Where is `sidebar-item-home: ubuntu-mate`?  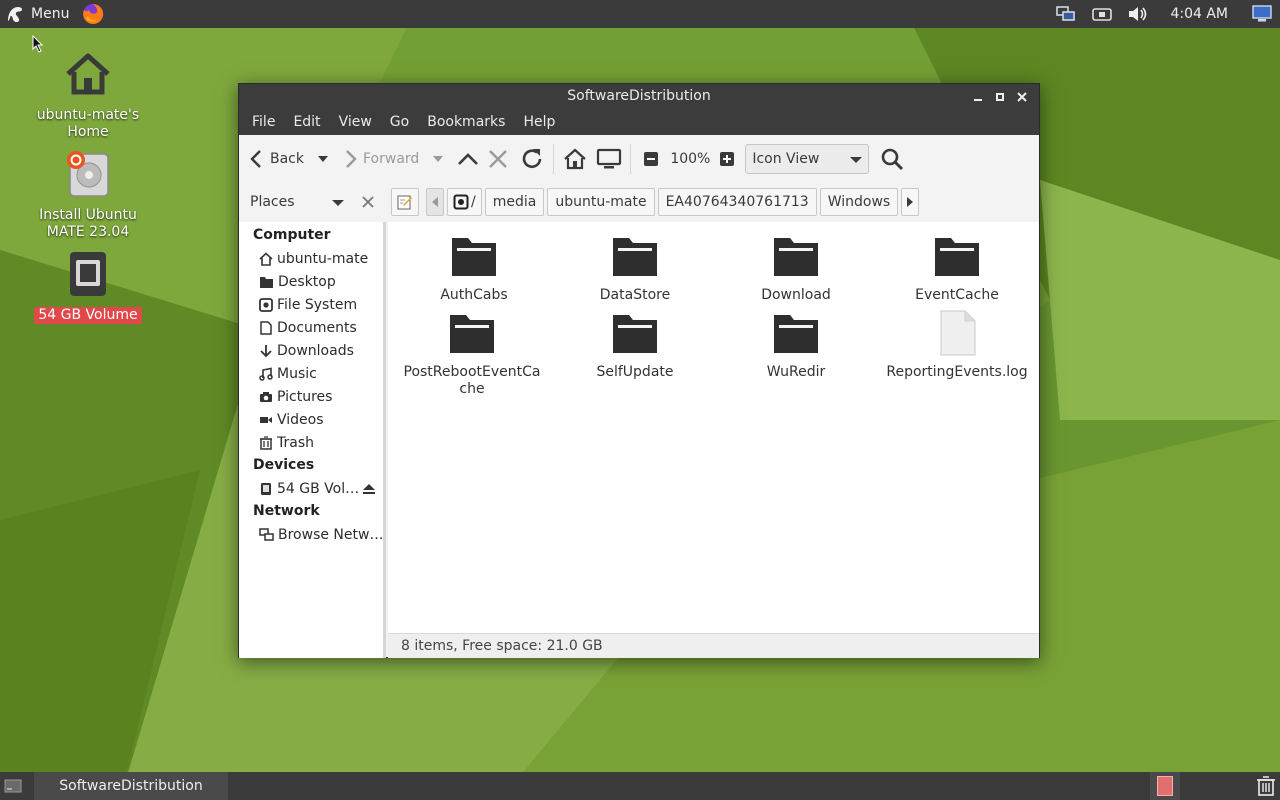
sidebar-item-home: ubuntu-mate is located at coordinates (311, 258).